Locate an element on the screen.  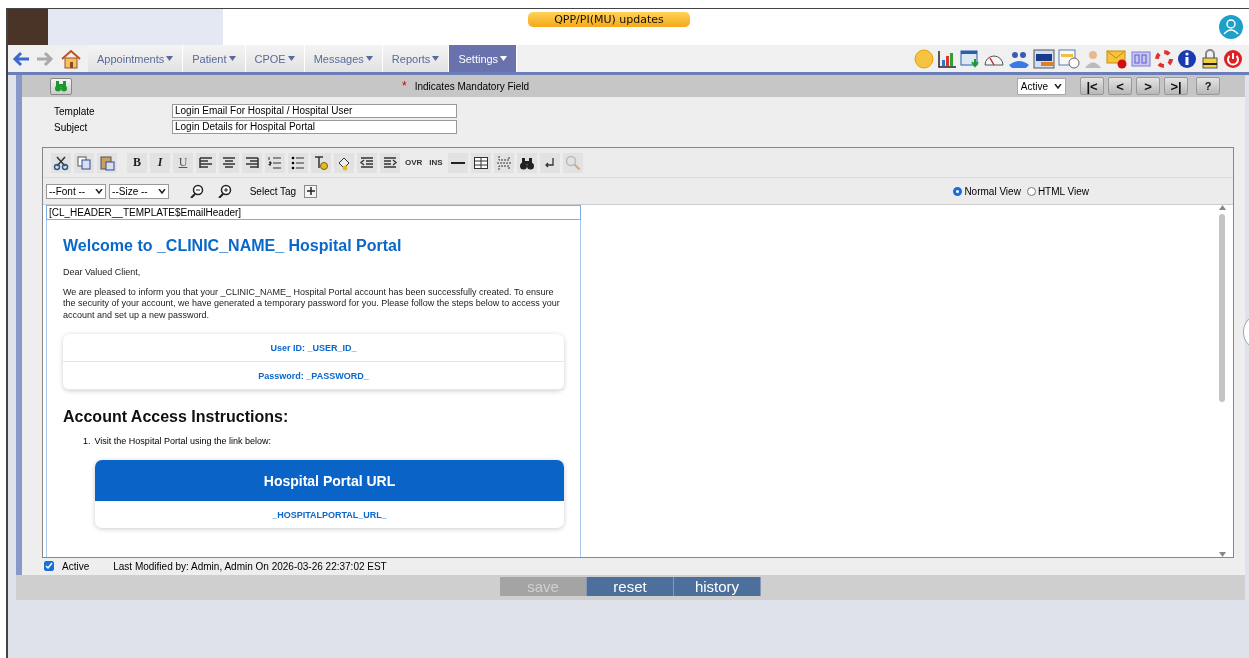
clear-format-icon is located at coordinates (321, 162).